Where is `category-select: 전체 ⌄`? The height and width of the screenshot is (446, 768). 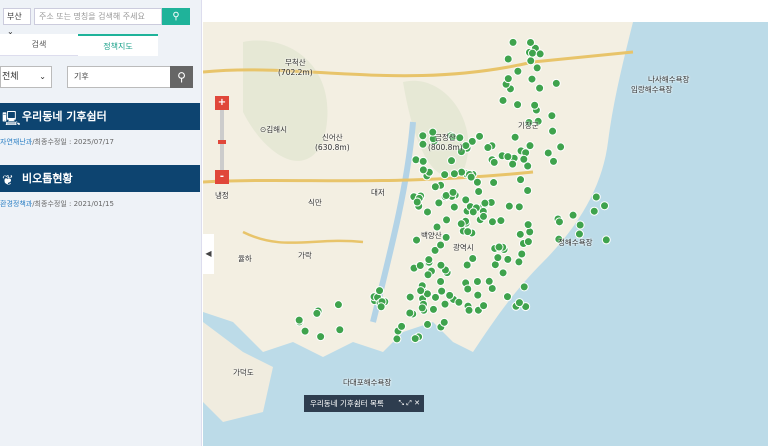 category-select: 전체 ⌄ is located at coordinates (26, 77).